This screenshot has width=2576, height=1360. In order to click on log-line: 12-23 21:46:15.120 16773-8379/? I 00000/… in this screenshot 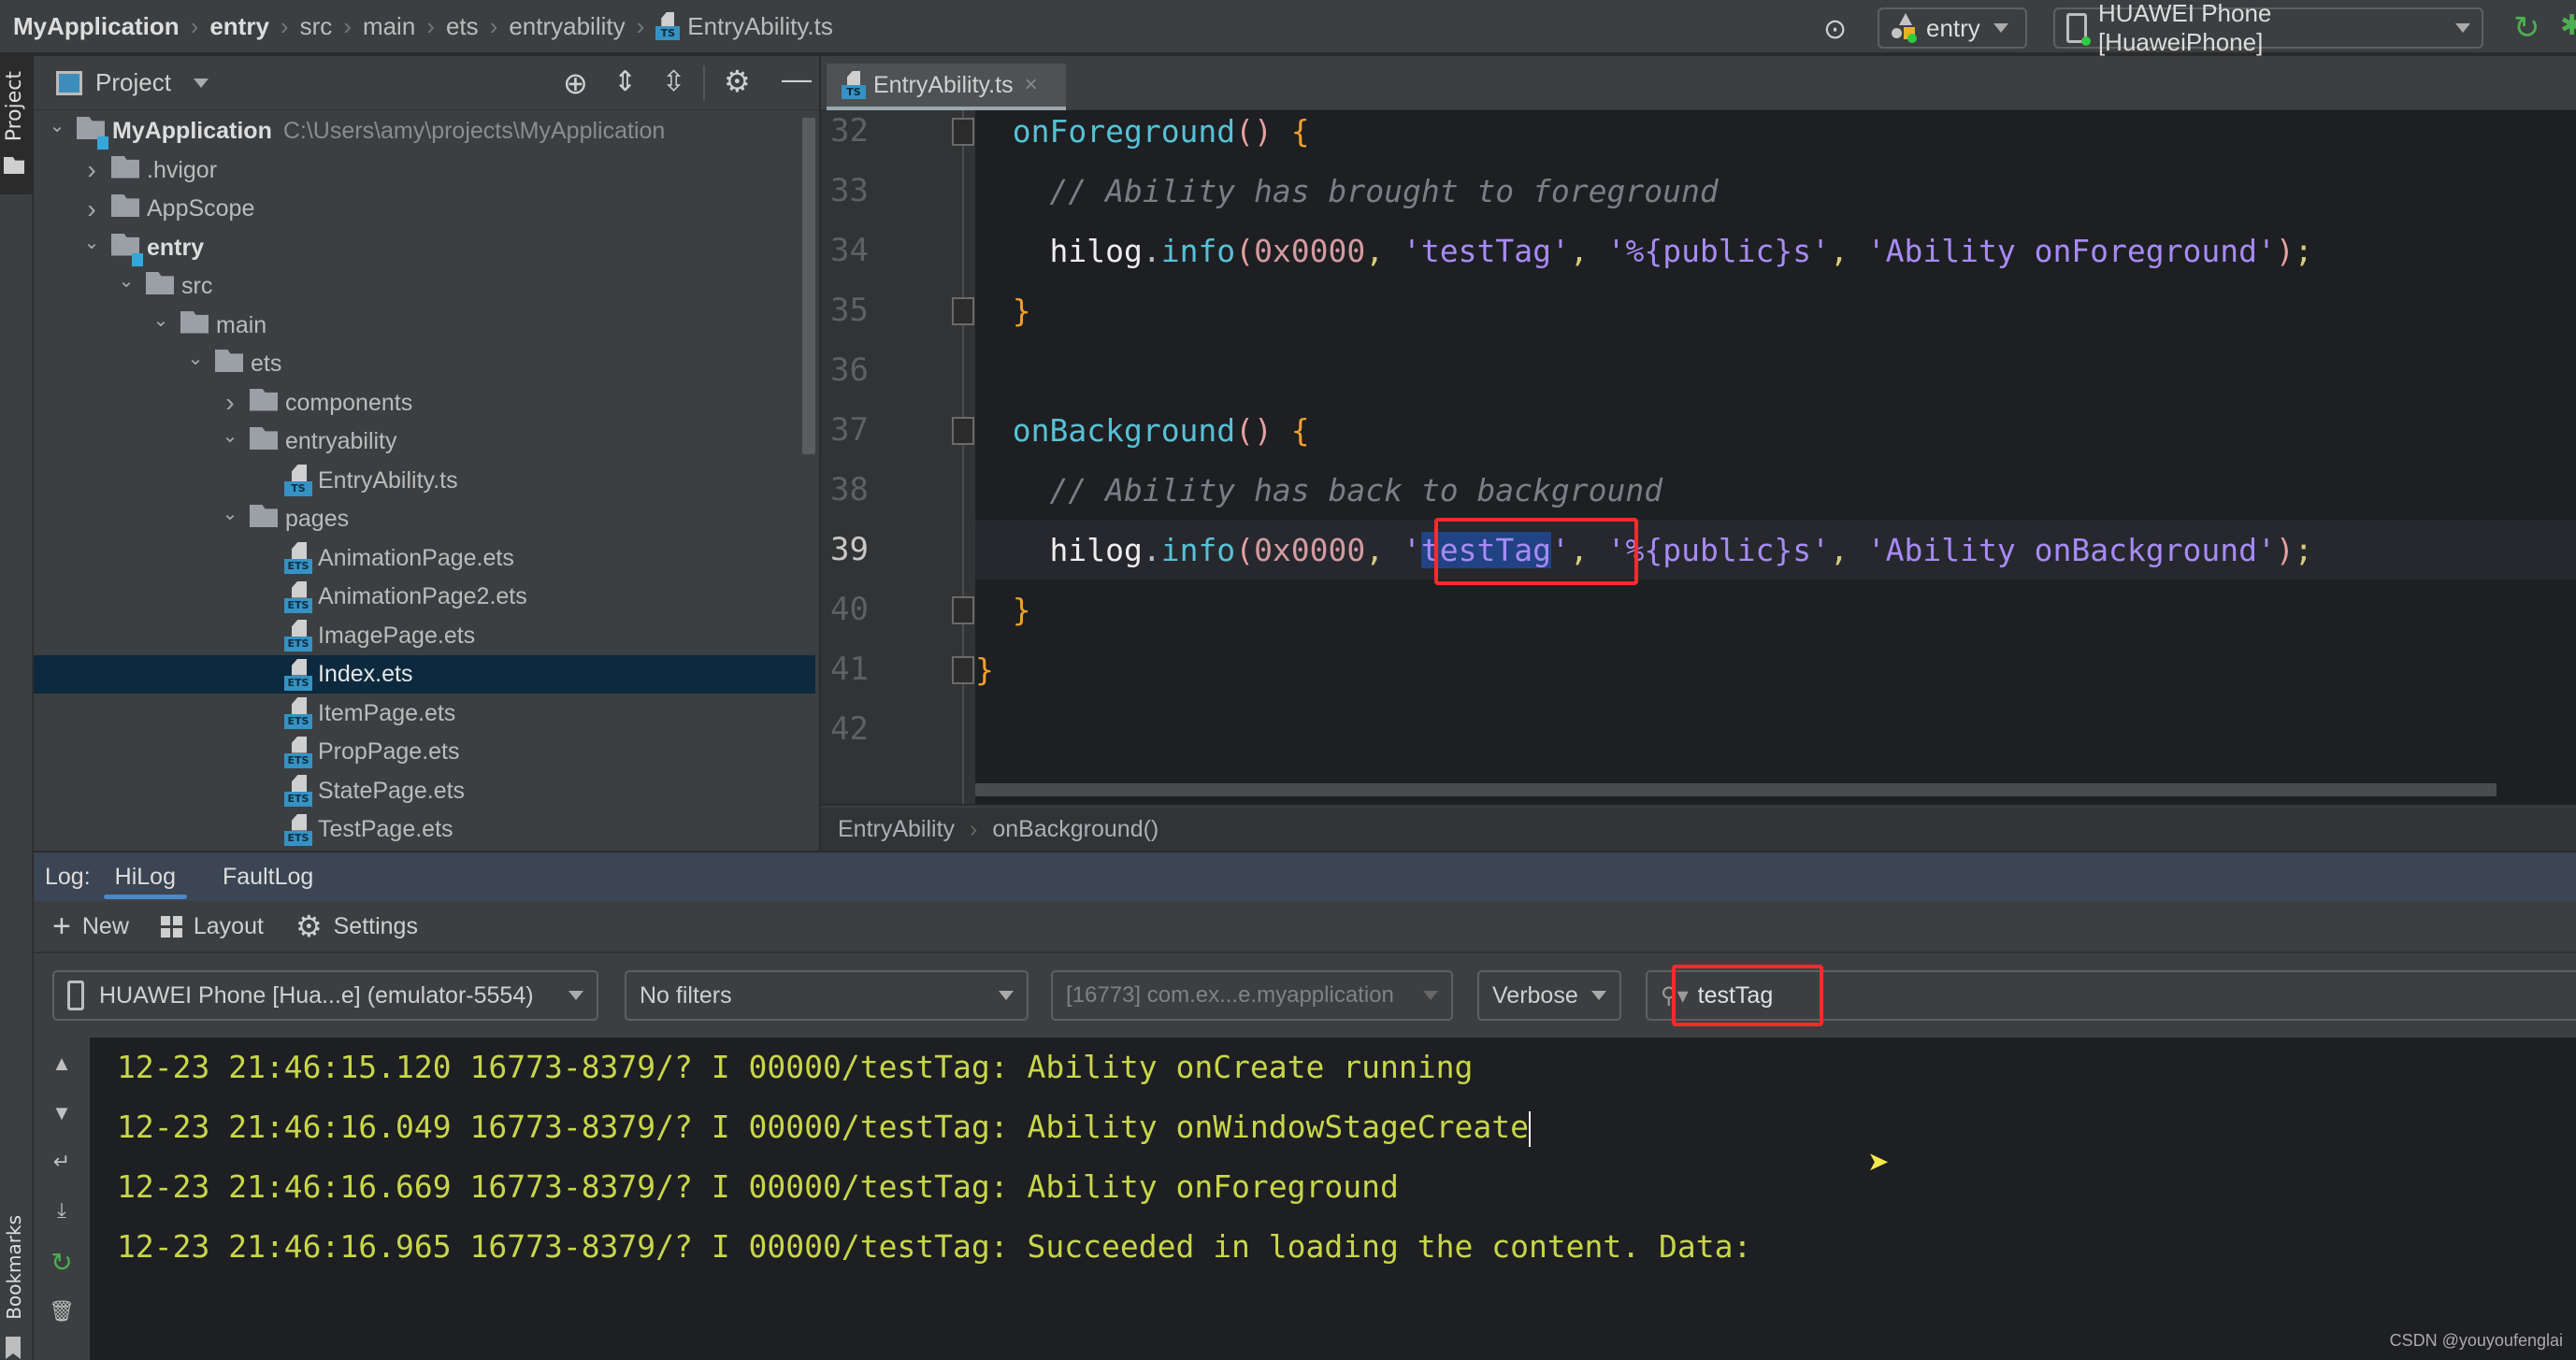, I will do `click(795, 1067)`.